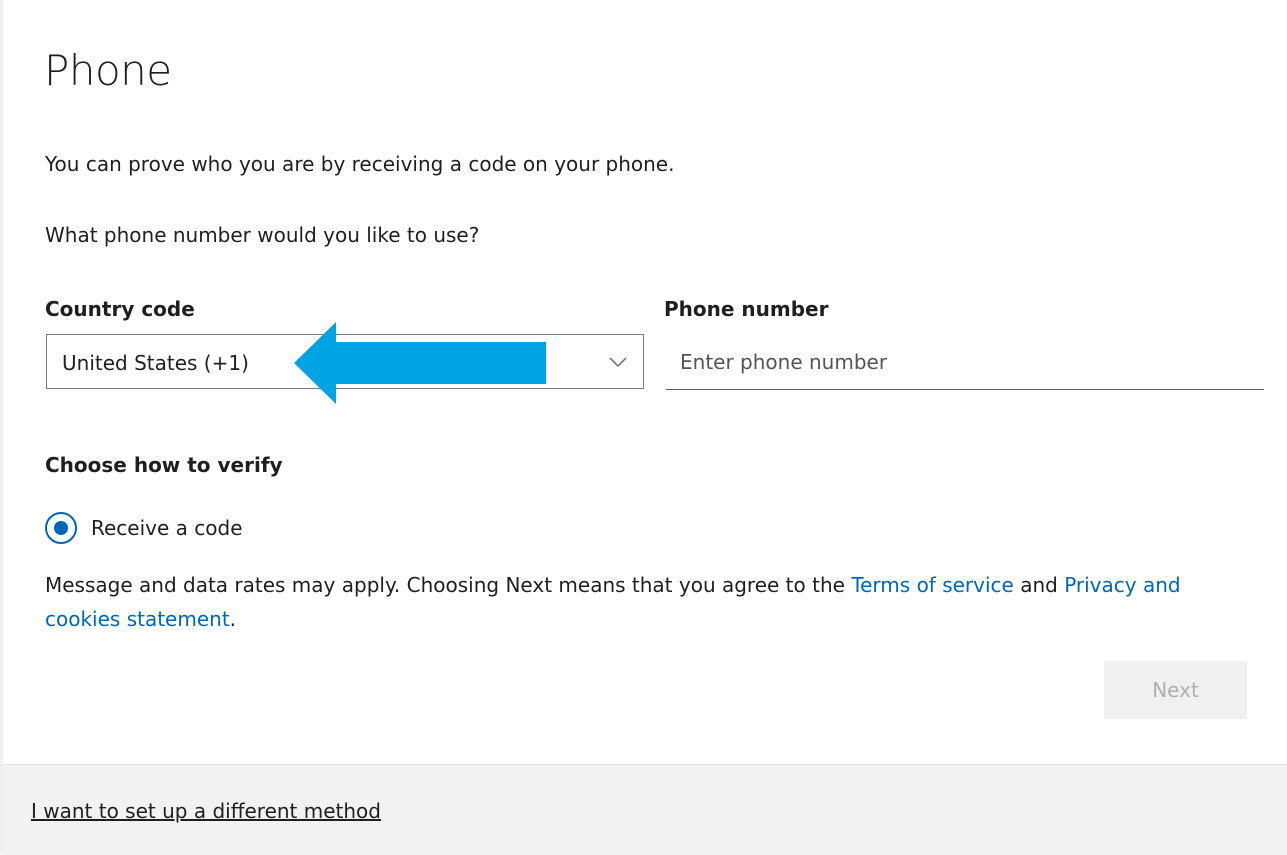  I want to click on terms-of-service-link: Terms of service, so click(932, 585).